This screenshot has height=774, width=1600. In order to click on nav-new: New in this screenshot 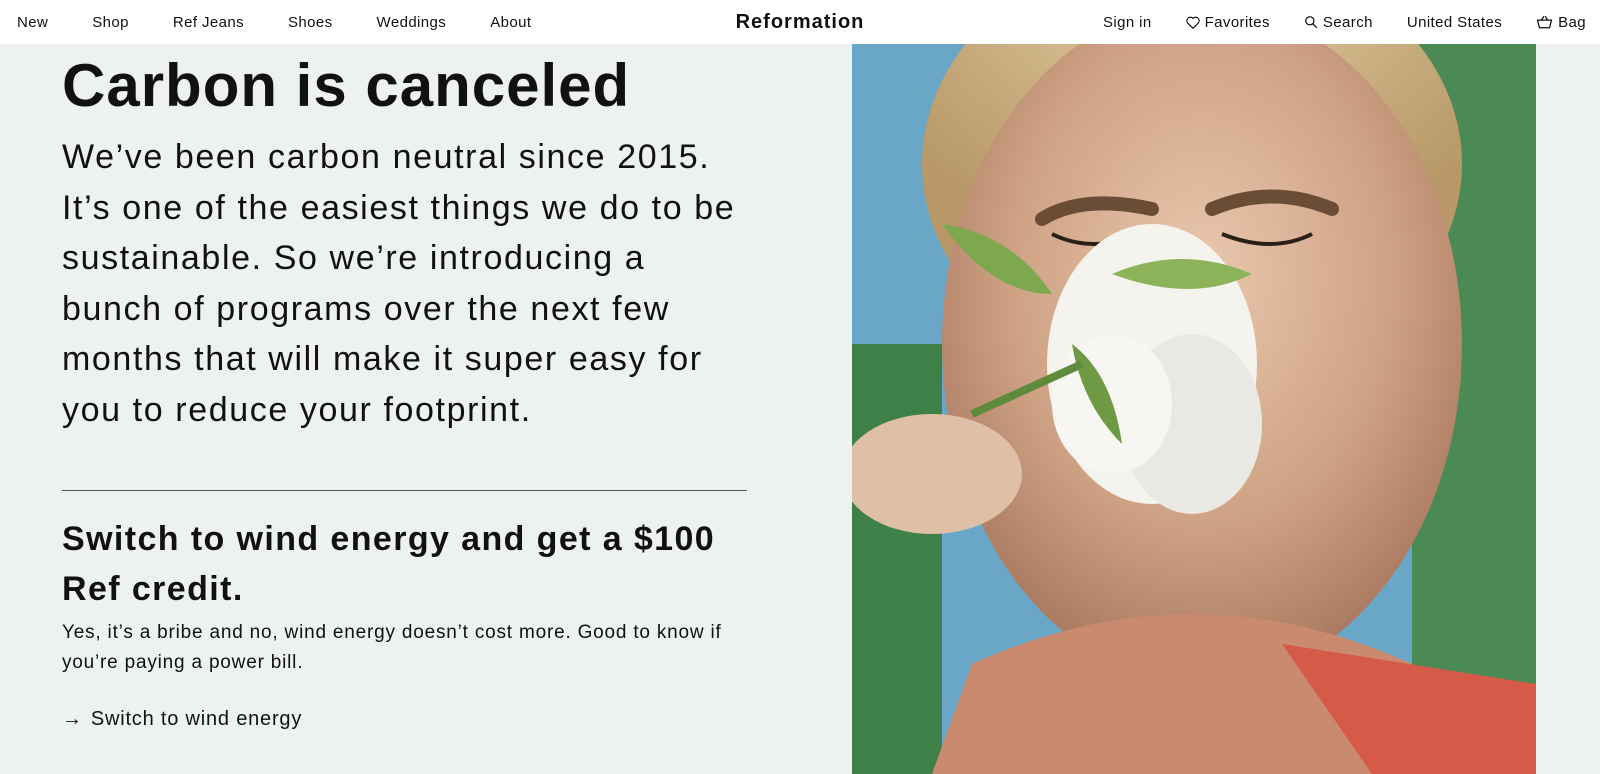, I will do `click(32, 22)`.